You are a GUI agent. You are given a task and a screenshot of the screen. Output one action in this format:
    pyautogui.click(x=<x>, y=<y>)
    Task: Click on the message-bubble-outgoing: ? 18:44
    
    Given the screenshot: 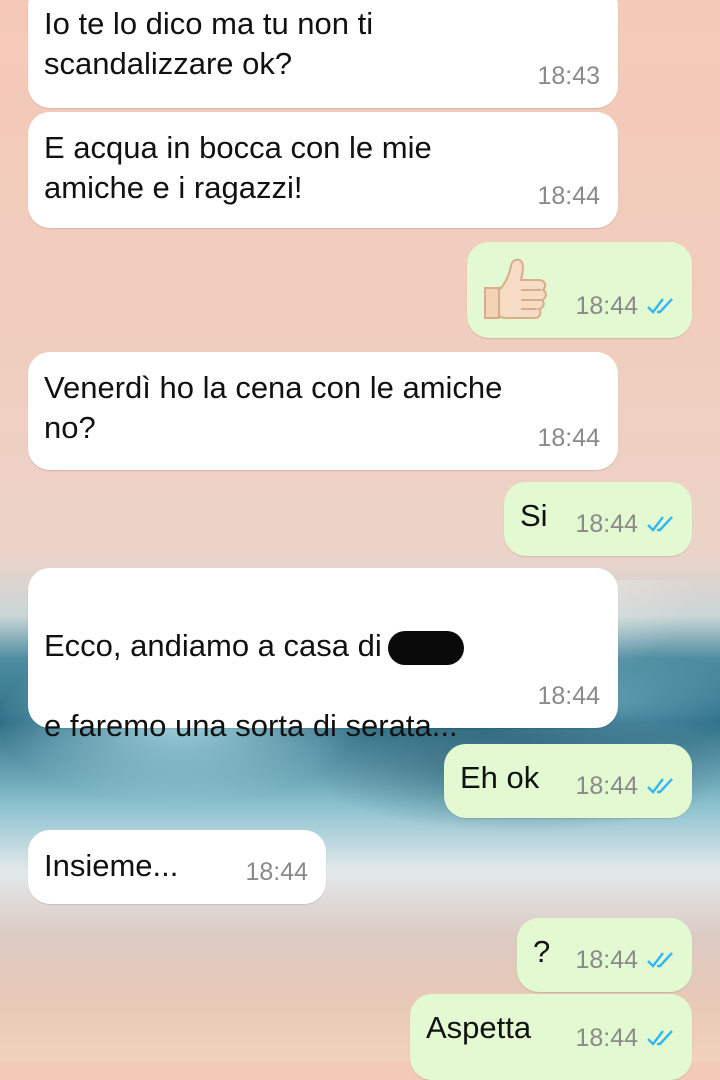 What is the action you would take?
    pyautogui.click(x=604, y=955)
    